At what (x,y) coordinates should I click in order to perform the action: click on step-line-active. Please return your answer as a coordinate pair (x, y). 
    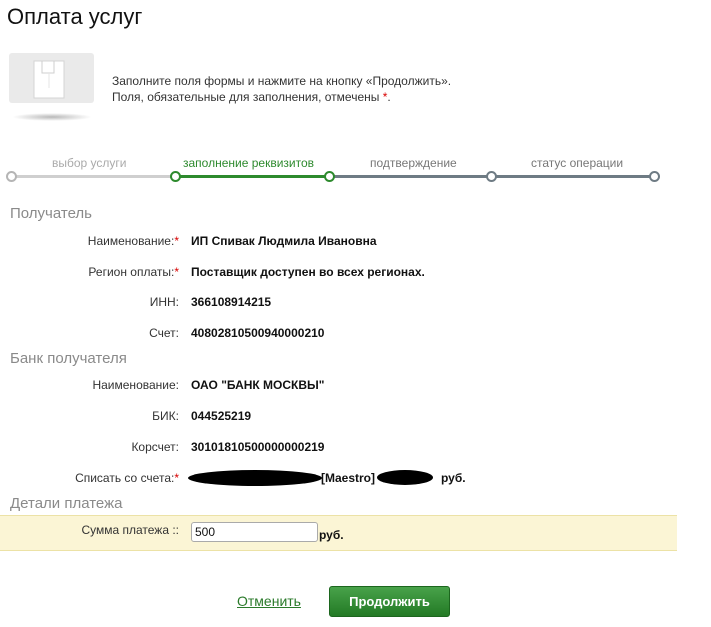
    Looking at the image, I should click on (252, 176).